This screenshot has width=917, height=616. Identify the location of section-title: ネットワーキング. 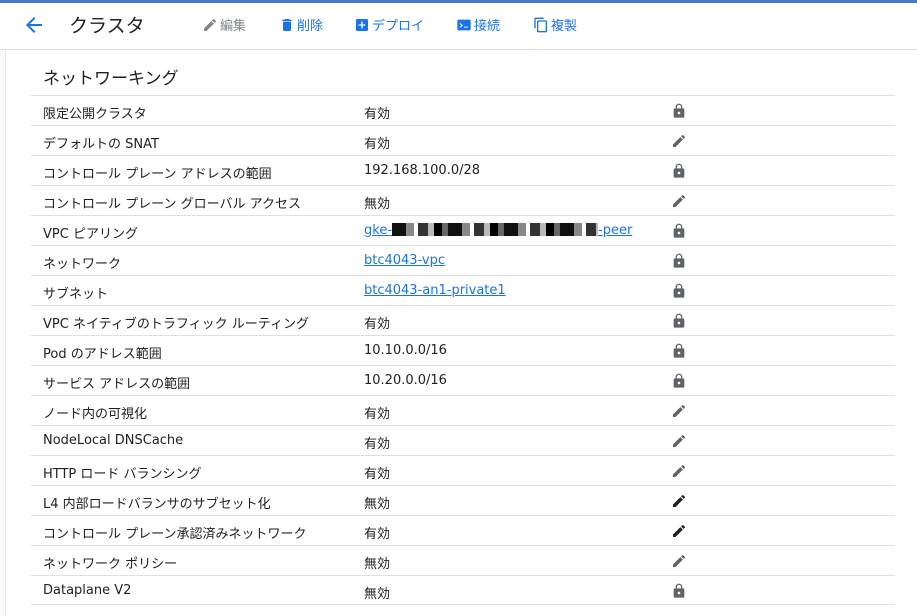
(111, 79).